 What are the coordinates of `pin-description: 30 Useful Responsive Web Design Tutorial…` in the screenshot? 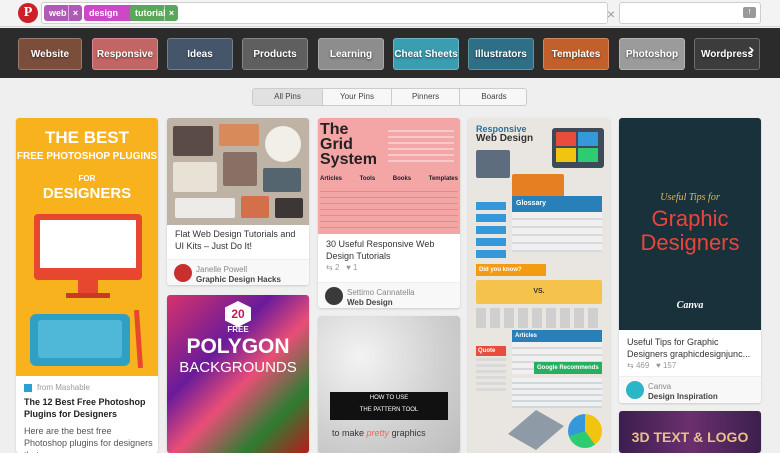 It's located at (380, 250).